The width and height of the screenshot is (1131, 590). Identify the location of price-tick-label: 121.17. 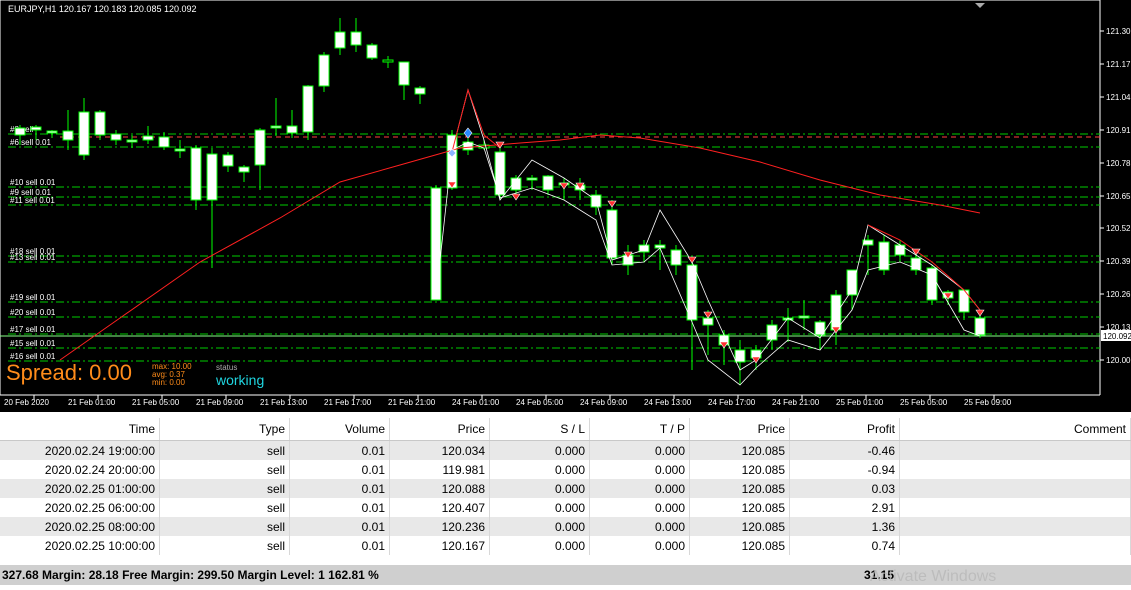
(1118, 64).